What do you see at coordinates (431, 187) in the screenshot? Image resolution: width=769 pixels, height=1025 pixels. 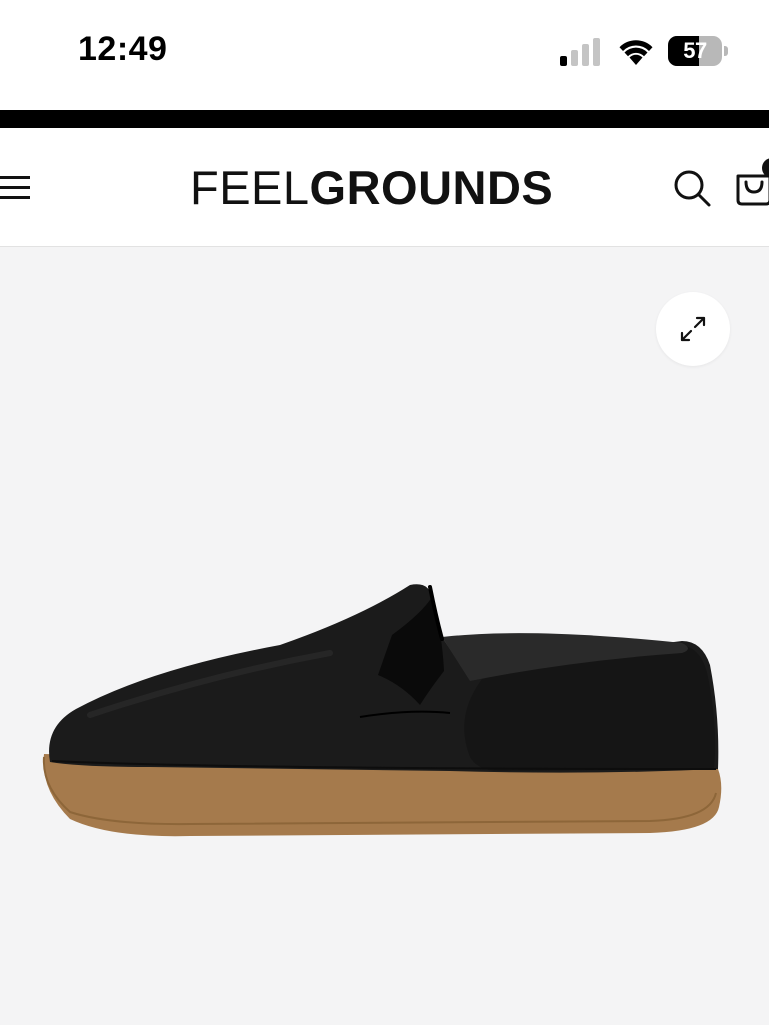 I see `logo-text-bold: GROUNDS` at bounding box center [431, 187].